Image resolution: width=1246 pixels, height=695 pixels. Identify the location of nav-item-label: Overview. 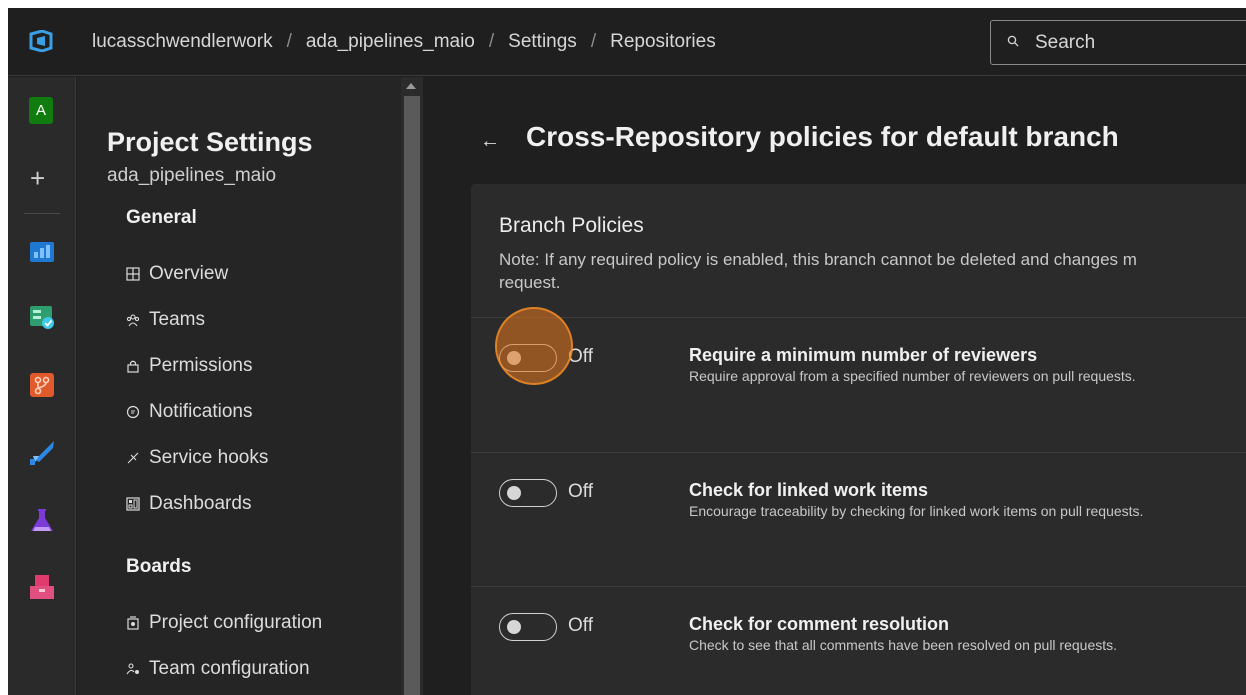
(189, 273).